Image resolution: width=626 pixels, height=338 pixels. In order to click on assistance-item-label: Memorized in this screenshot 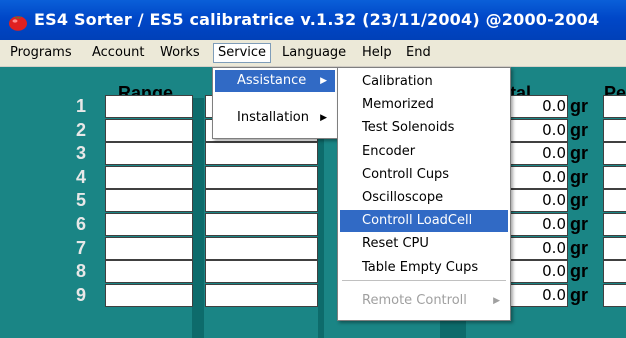, I will do `click(398, 105)`.